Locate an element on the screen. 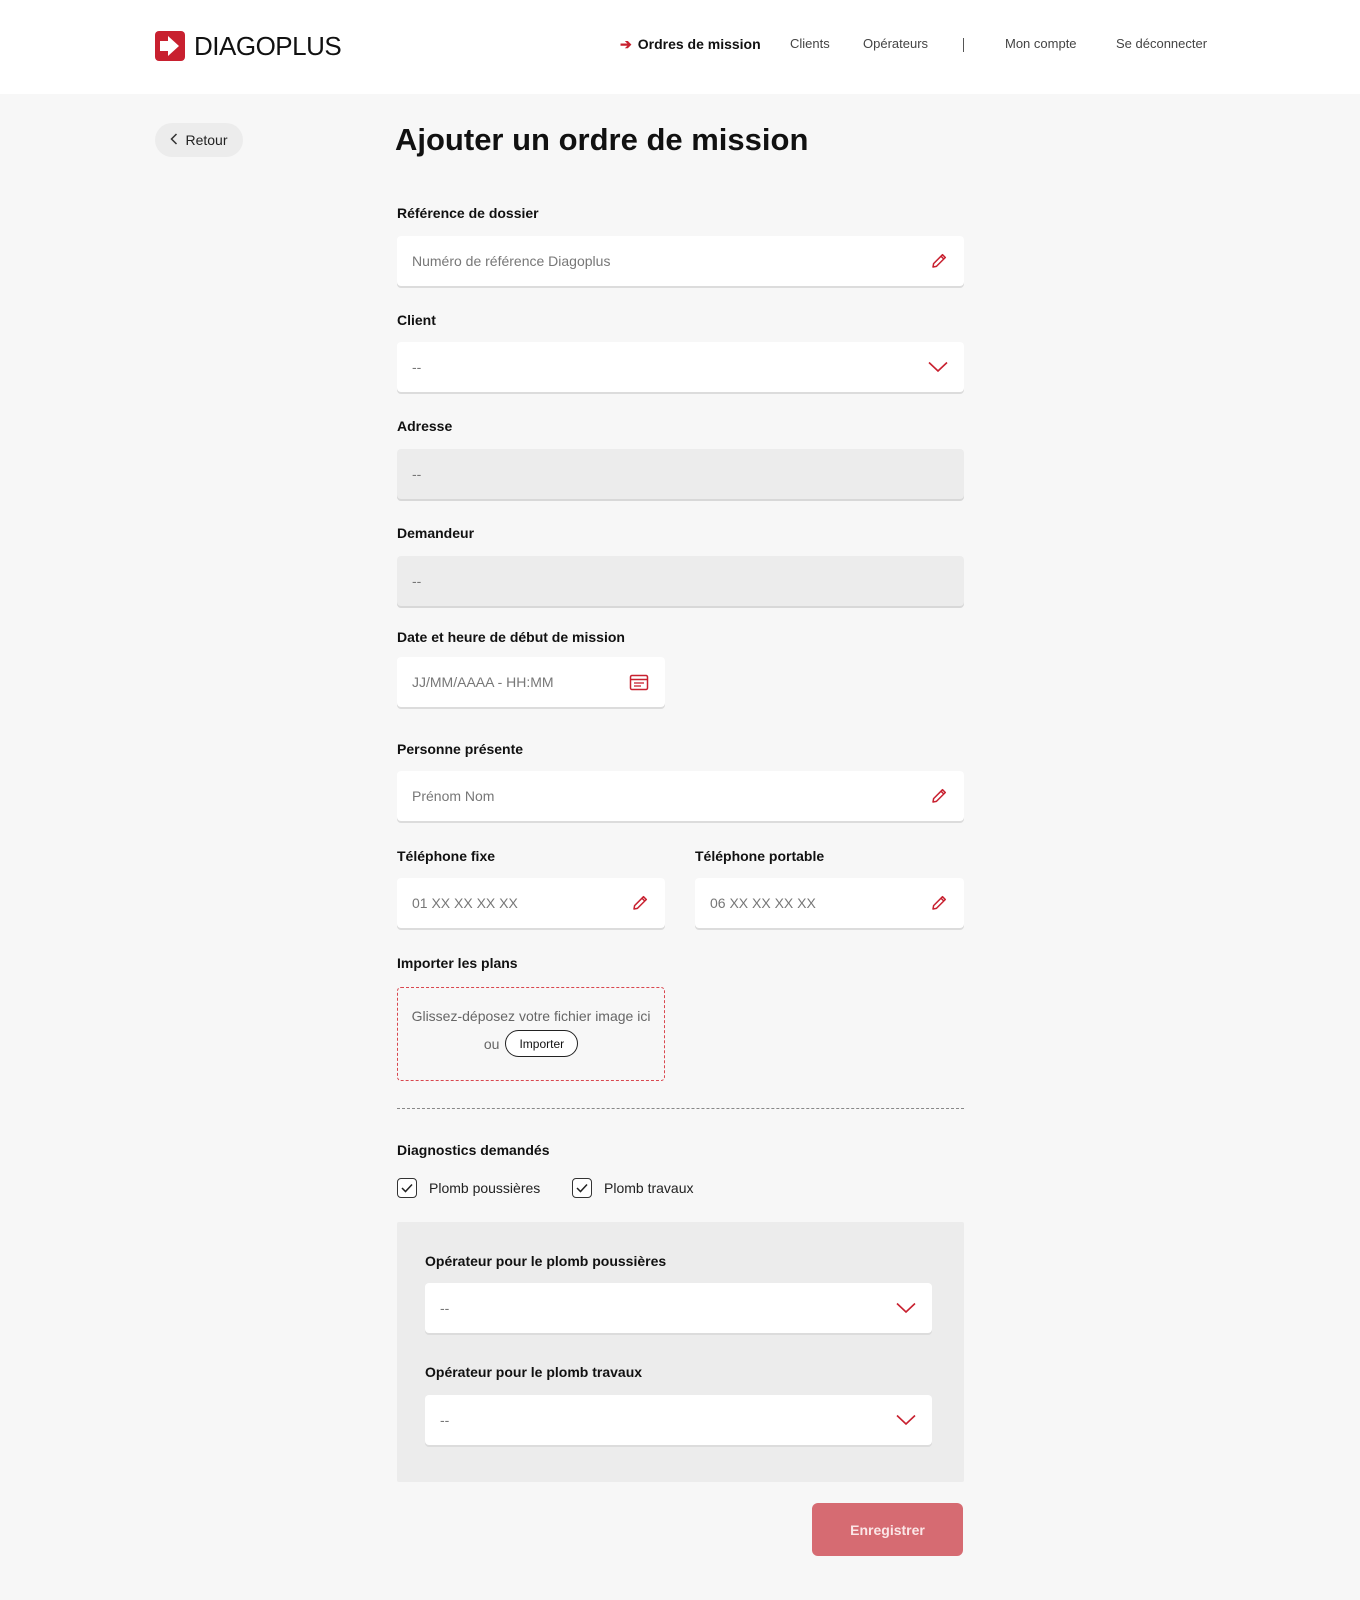  tel-portable-label: Téléphone portable is located at coordinates (760, 856).